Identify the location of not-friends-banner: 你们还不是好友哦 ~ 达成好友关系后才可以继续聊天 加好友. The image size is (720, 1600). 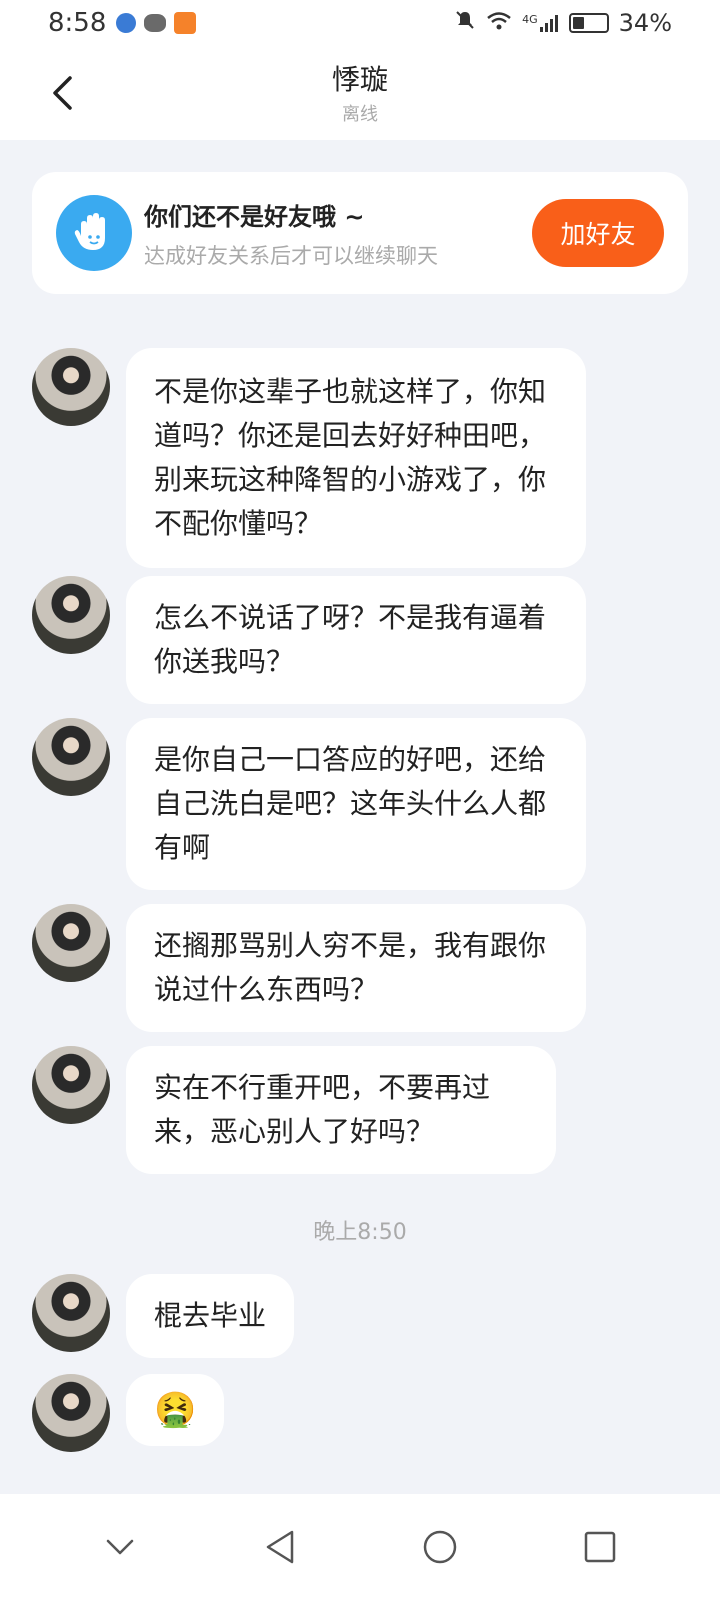
(360, 233).